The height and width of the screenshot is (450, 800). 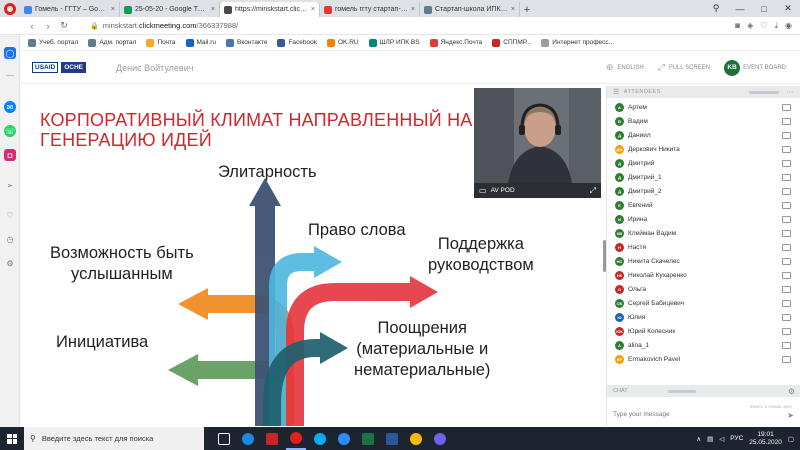 I want to click on settings-icon: ⚙, so click(x=10, y=263).